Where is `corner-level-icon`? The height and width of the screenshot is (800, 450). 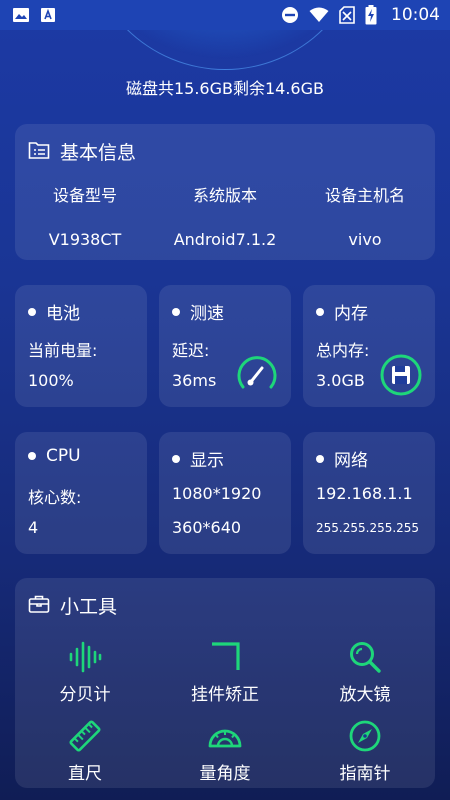
corner-level-icon is located at coordinates (226, 656).